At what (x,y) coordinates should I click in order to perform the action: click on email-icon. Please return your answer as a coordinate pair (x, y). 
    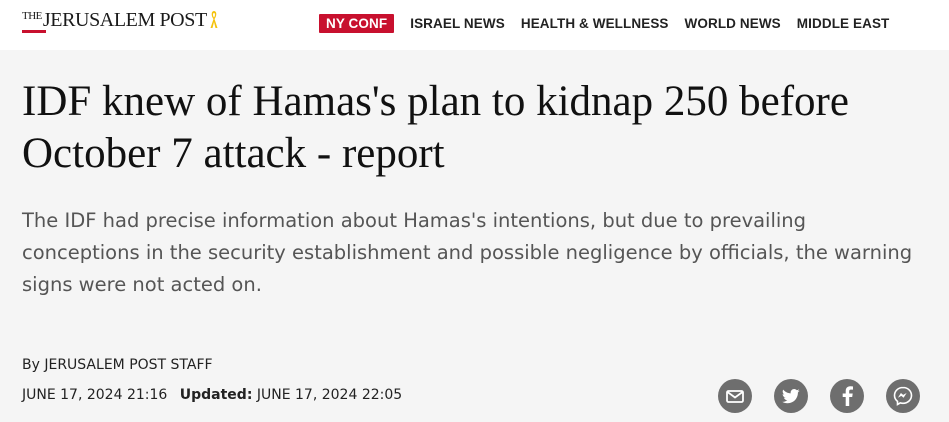
    Looking at the image, I should click on (735, 396).